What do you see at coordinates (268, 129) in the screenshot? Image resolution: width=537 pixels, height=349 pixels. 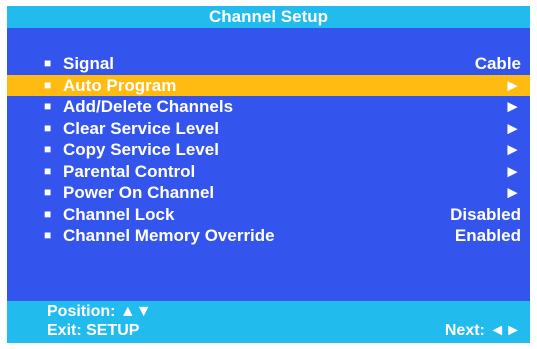 I see `menu-item-clear-service-level: ■ Clear Service Level ►` at bounding box center [268, 129].